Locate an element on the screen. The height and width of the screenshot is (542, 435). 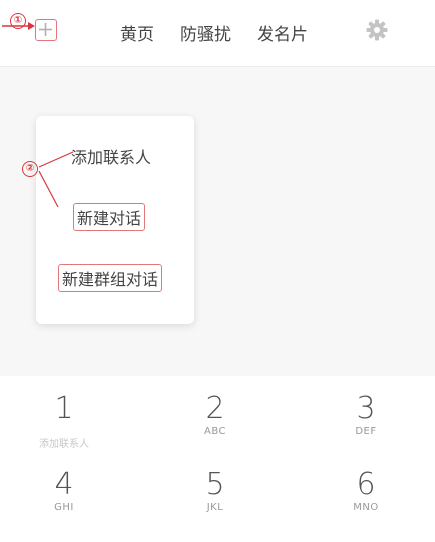
menu-item-new-conversation: 新建对话 is located at coordinates (109, 217).